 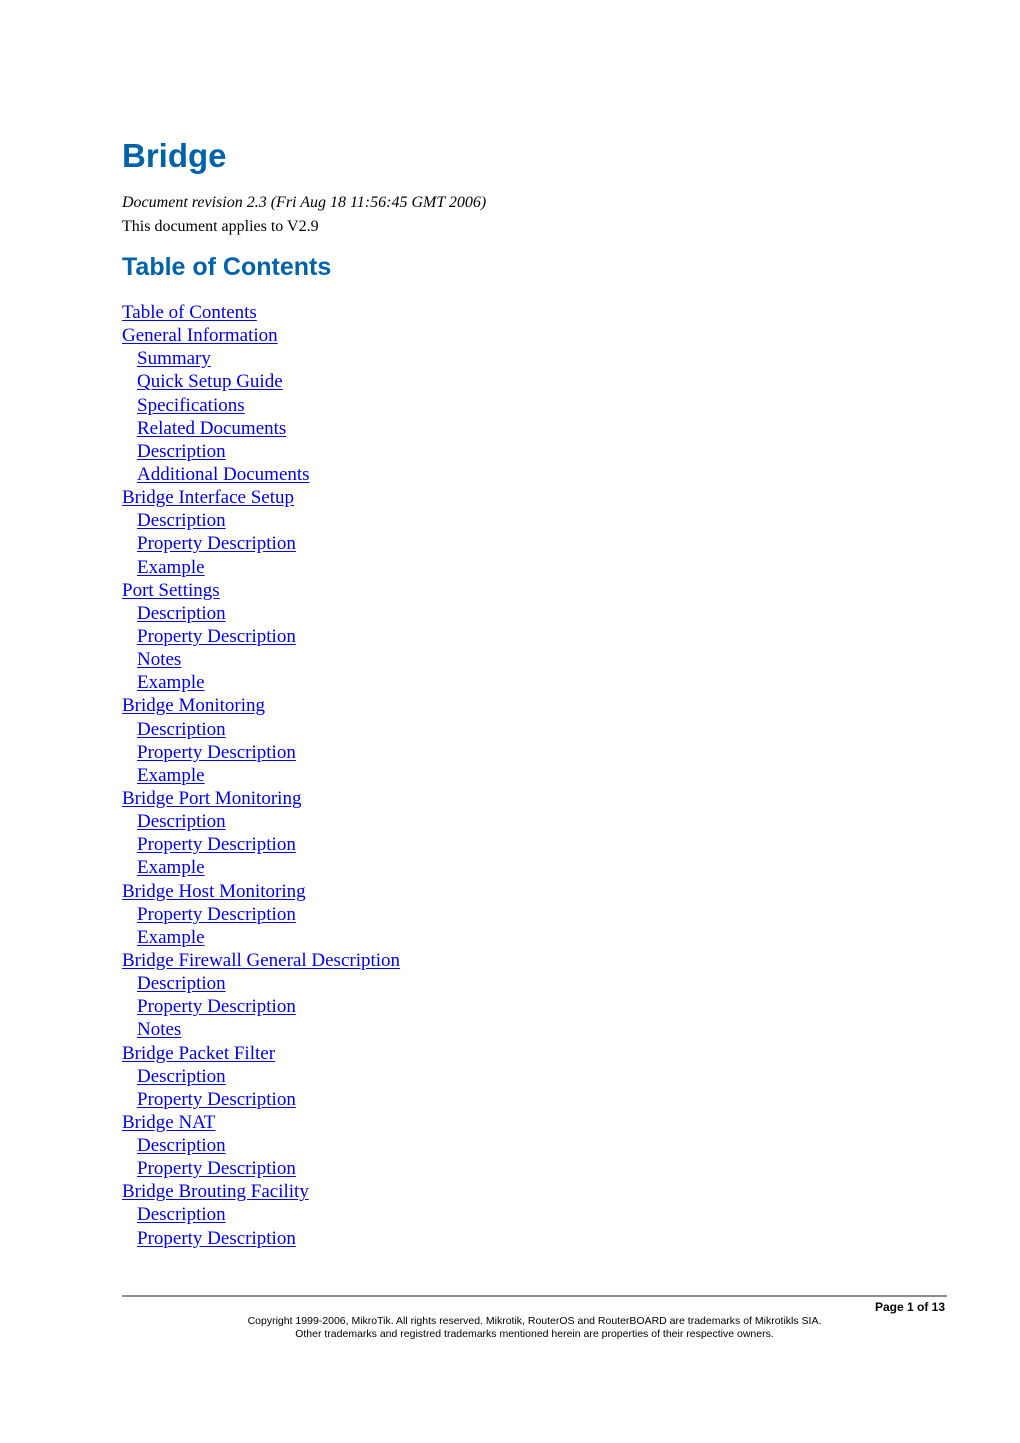 What do you see at coordinates (193, 705) in the screenshot?
I see `toc-link: Bridge Monitoring` at bounding box center [193, 705].